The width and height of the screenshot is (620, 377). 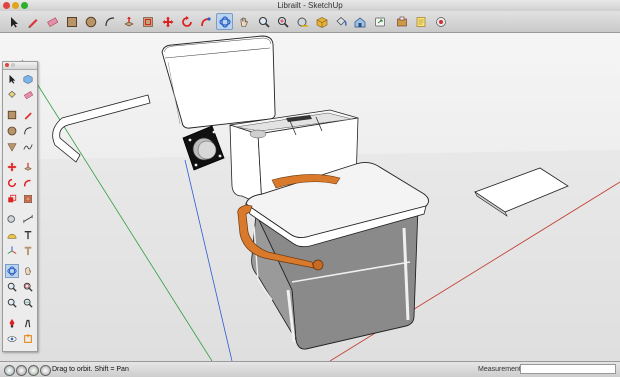 What do you see at coordinates (218, 82) in the screenshot?
I see `top-box-part` at bounding box center [218, 82].